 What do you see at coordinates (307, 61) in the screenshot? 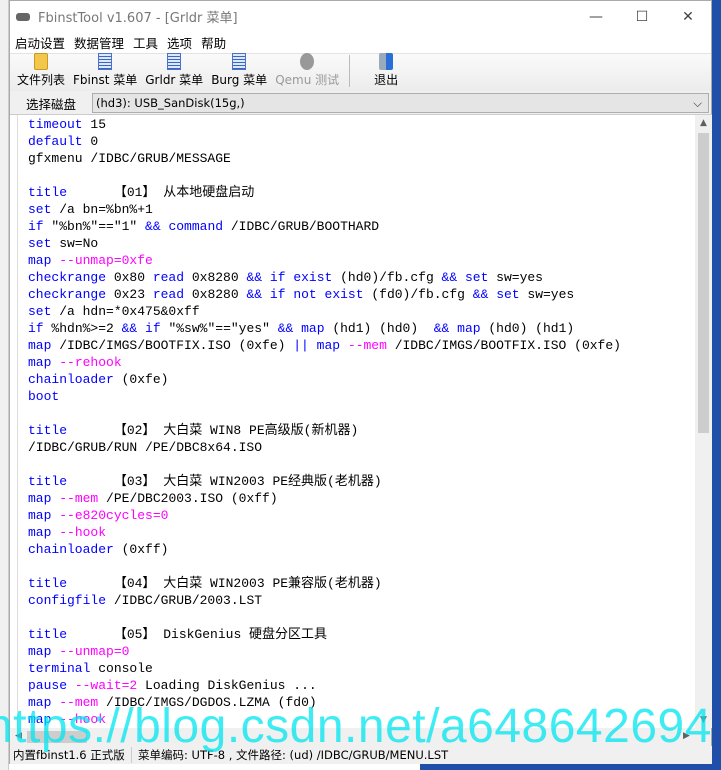
I see `qemu-icon` at bounding box center [307, 61].